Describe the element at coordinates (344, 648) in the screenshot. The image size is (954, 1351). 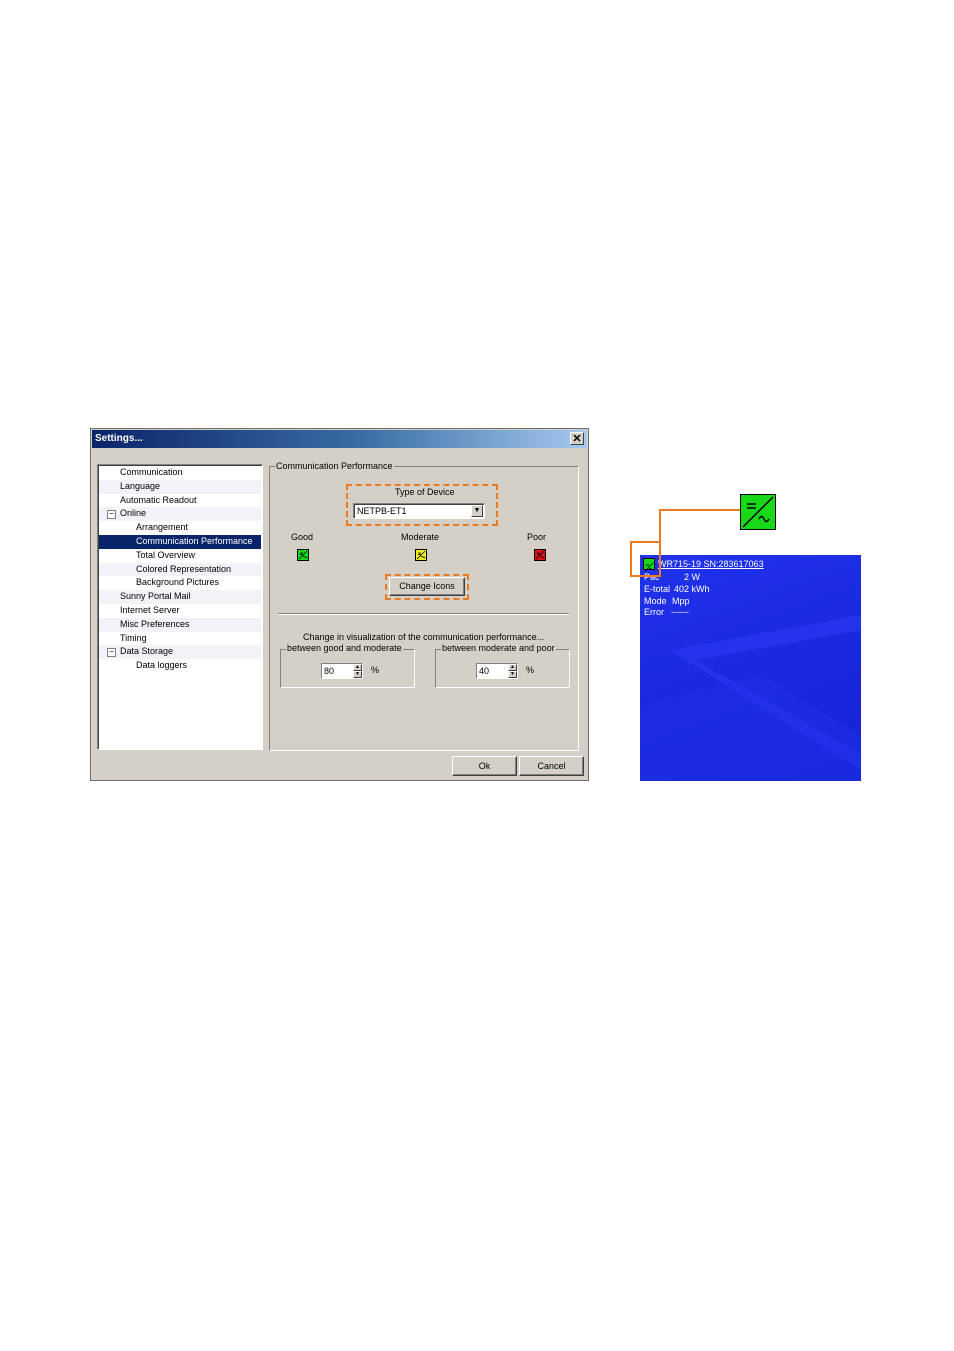
I see `good-moderate-legend: between good and moderate` at that location.